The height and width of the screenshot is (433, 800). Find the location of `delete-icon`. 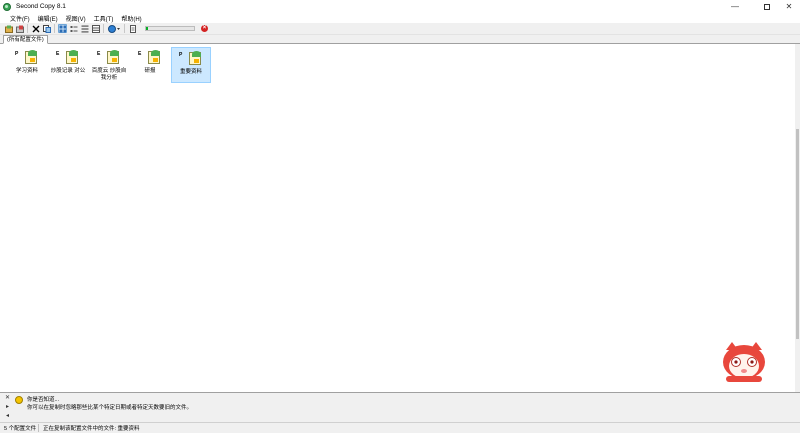

delete-icon is located at coordinates (35, 28).